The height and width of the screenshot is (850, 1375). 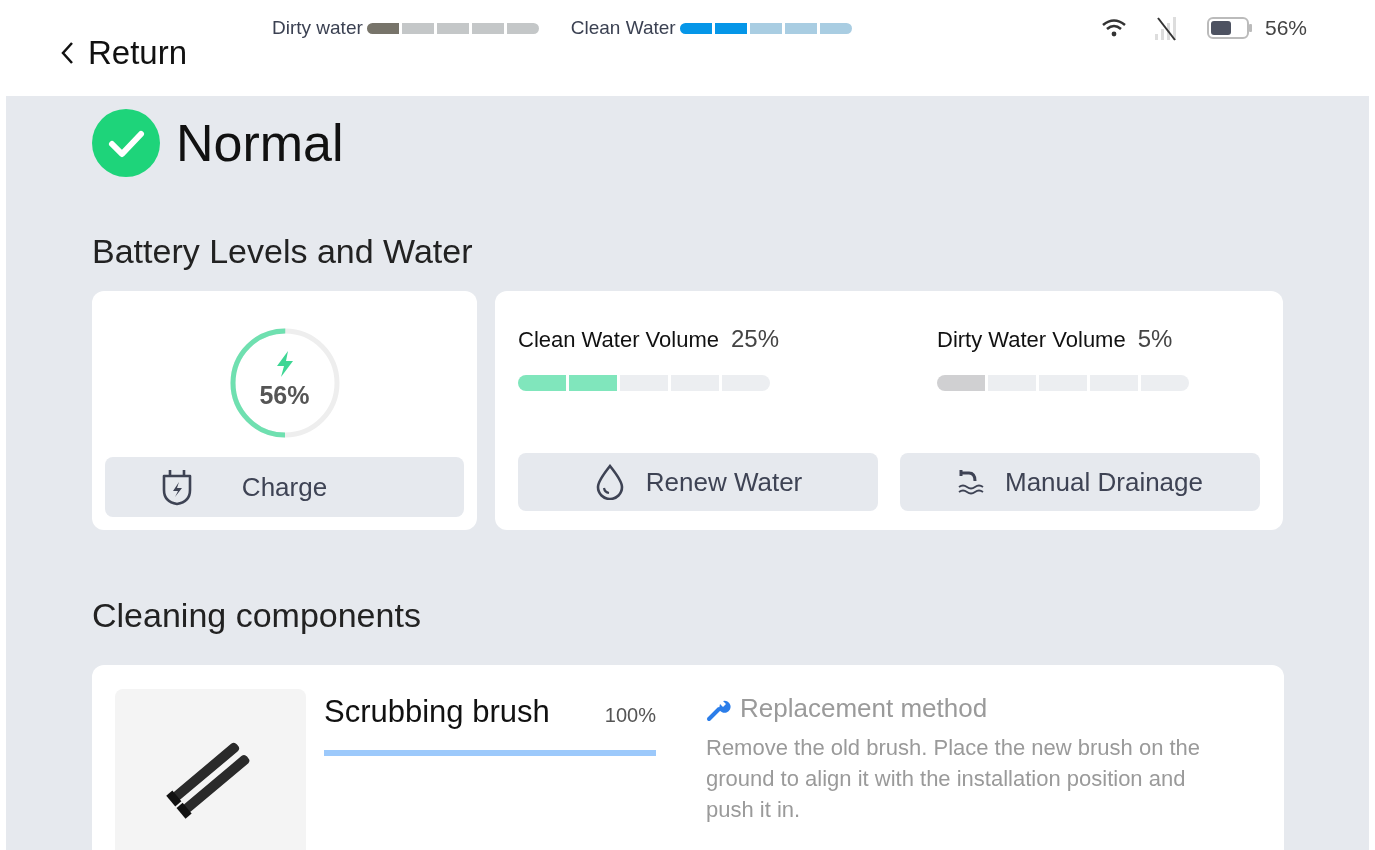 I want to click on back-button: Return, so click(x=123, y=53).